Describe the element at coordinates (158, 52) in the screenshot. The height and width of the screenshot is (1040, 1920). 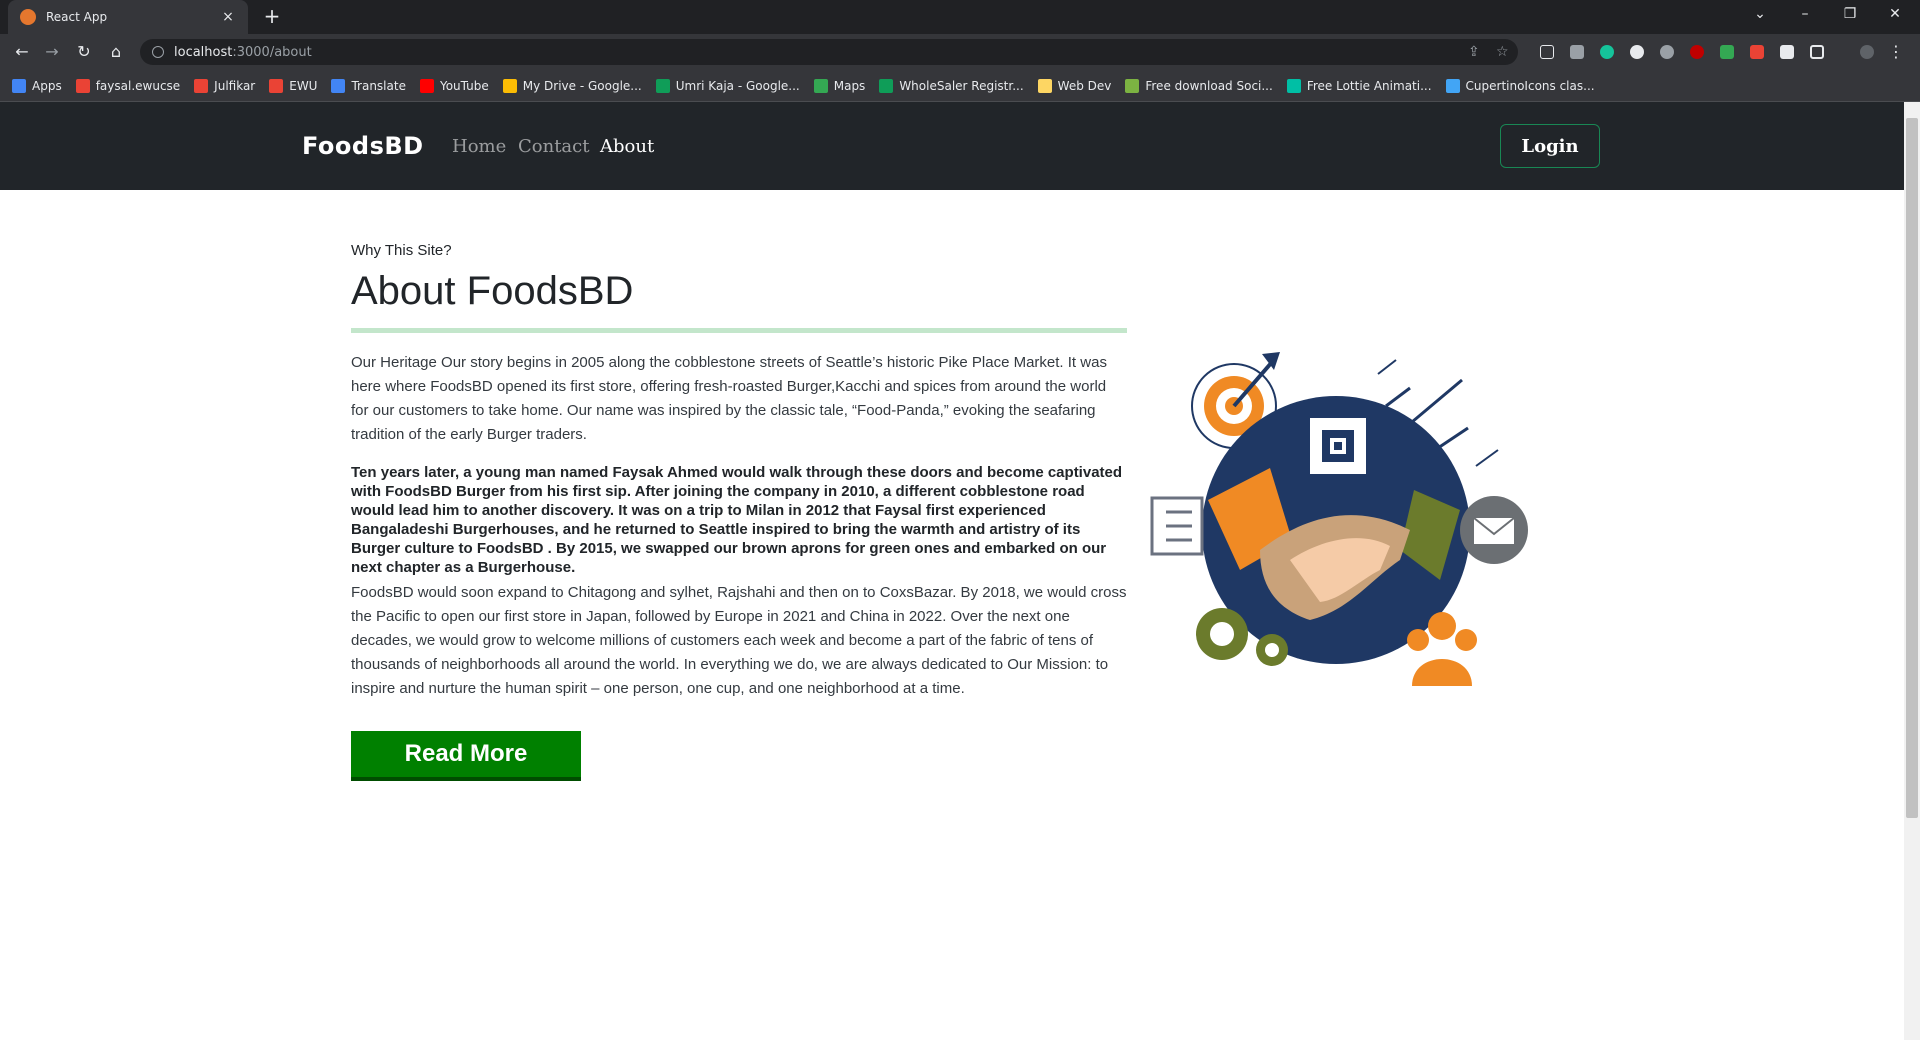
I see `site-info-icon` at that location.